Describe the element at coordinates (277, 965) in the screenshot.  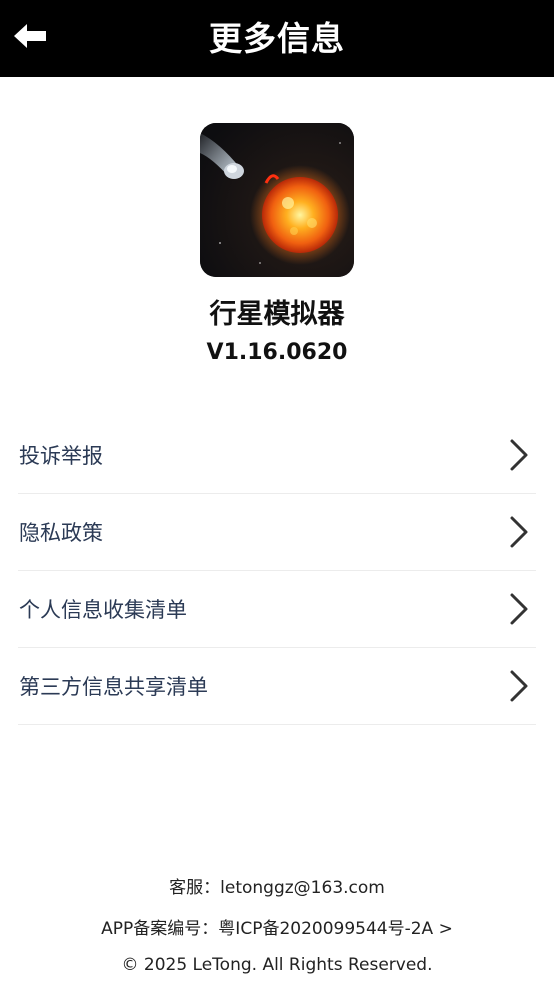
I see `copyright-text: © 2025 LeTong. All Rights Reserved.` at that location.